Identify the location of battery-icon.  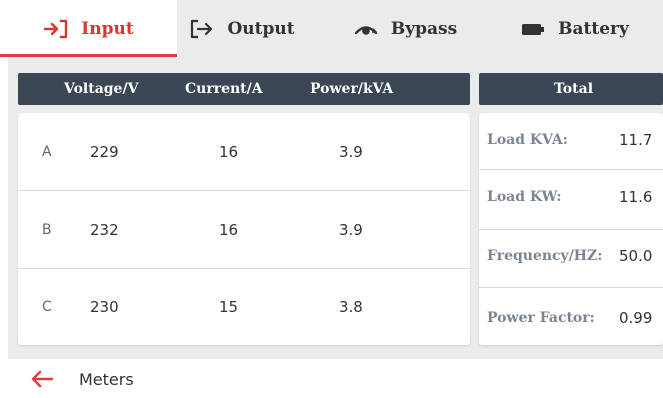
(533, 29).